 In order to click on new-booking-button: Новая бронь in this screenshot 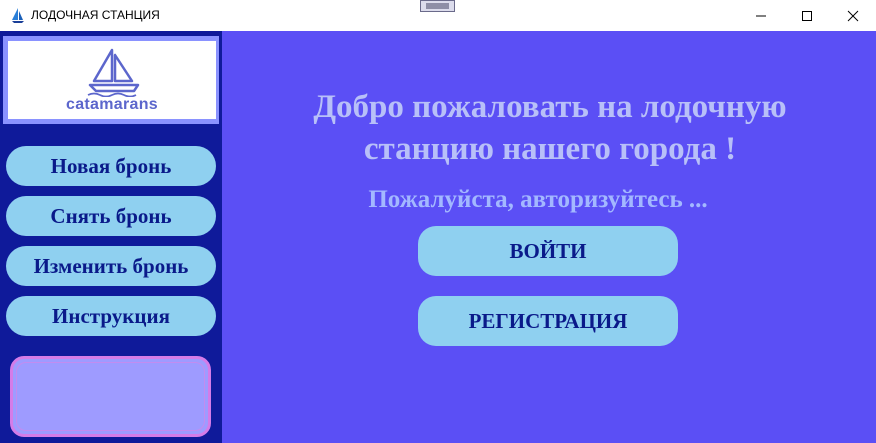, I will do `click(111, 166)`.